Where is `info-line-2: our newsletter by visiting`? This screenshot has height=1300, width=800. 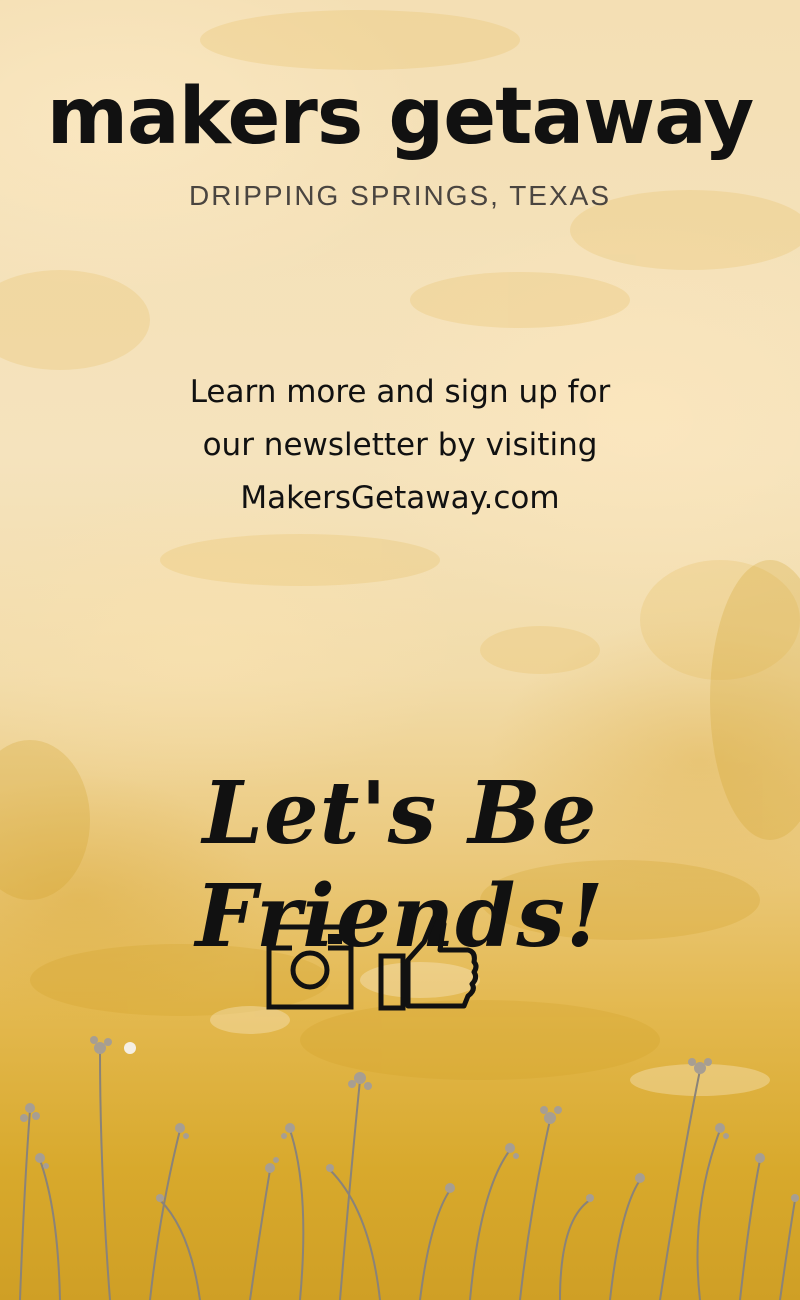 info-line-2: our newsletter by visiting is located at coordinates (400, 445).